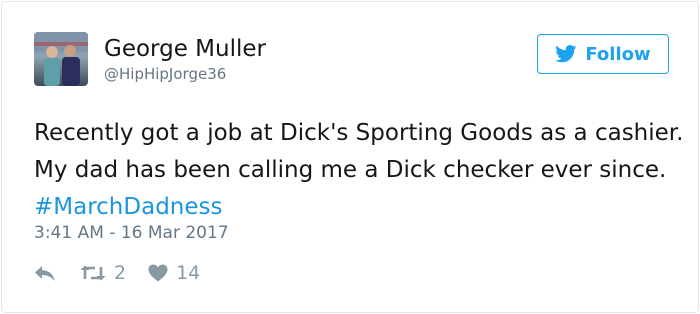 The width and height of the screenshot is (700, 314). I want to click on heart-icon, so click(158, 273).